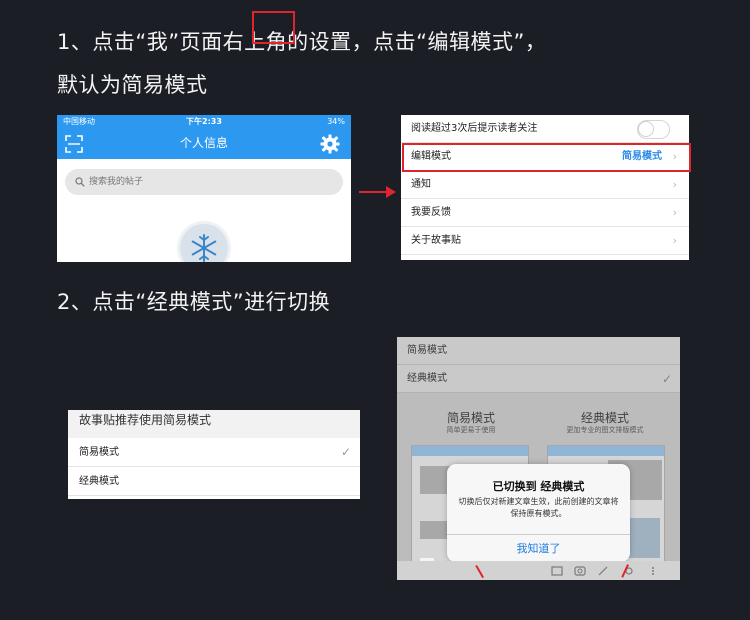 This screenshot has height=620, width=750. Describe the element at coordinates (538, 486) in the screenshot. I see `dialog-title: 已切换到 经典模式` at that location.